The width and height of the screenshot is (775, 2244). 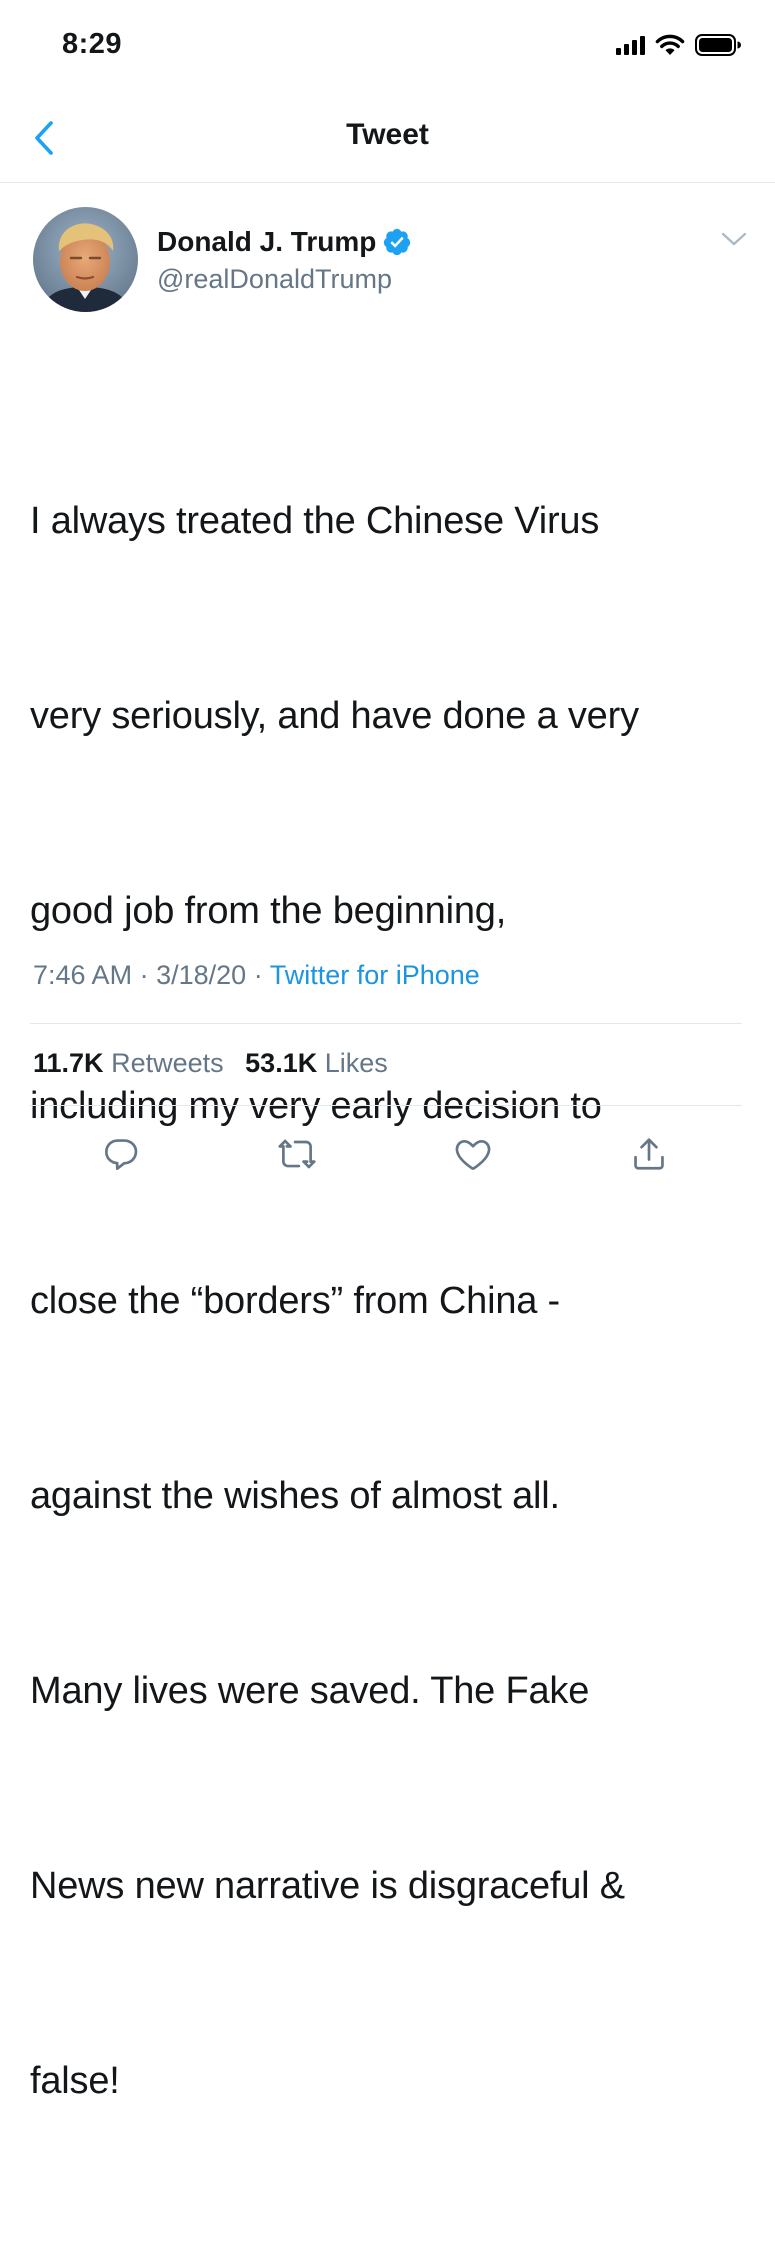 I want to click on status-bar: 8:29, so click(x=387, y=48).